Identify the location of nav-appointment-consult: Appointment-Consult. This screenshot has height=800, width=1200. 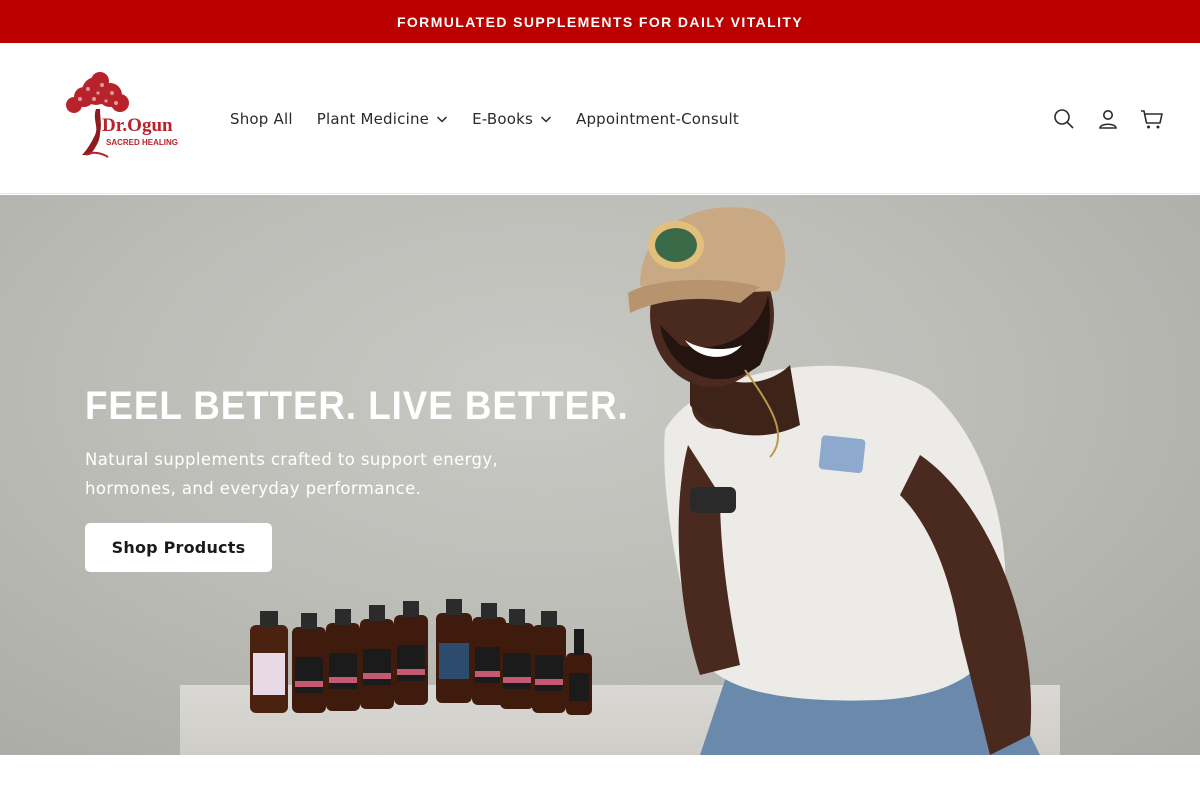
(657, 119).